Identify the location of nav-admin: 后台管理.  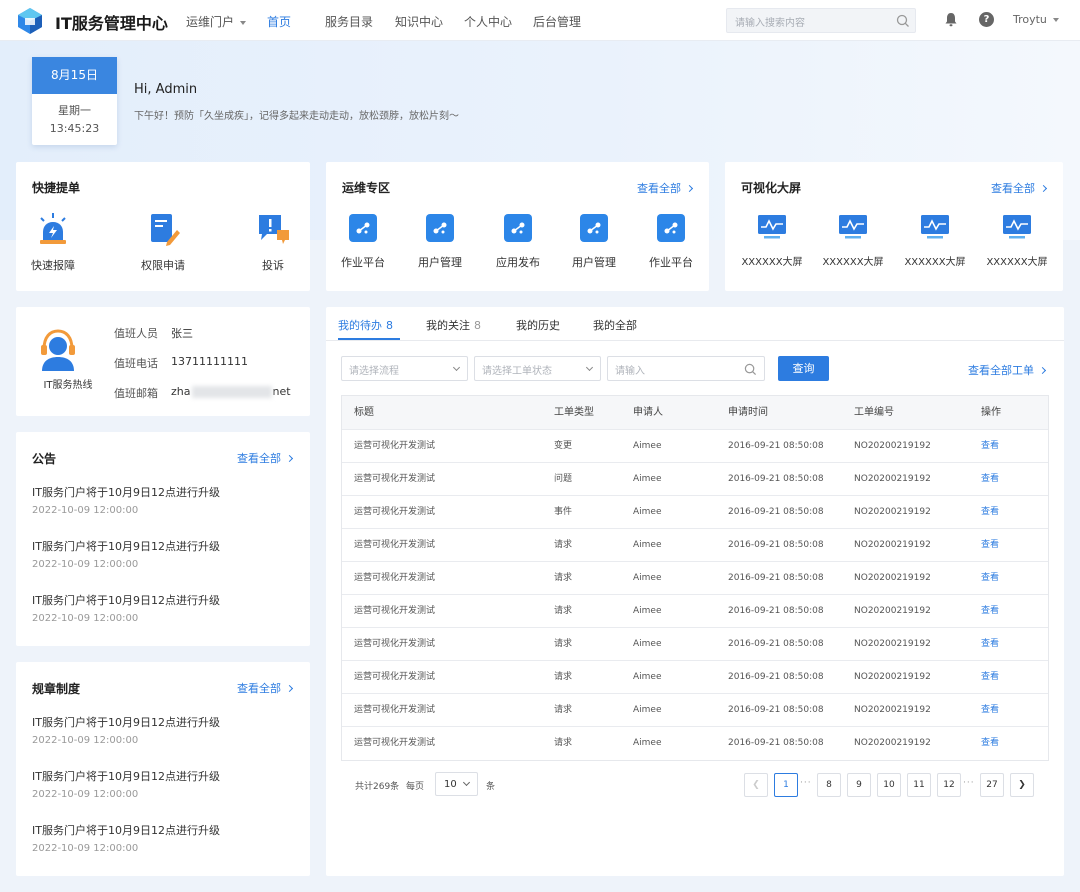
(557, 21).